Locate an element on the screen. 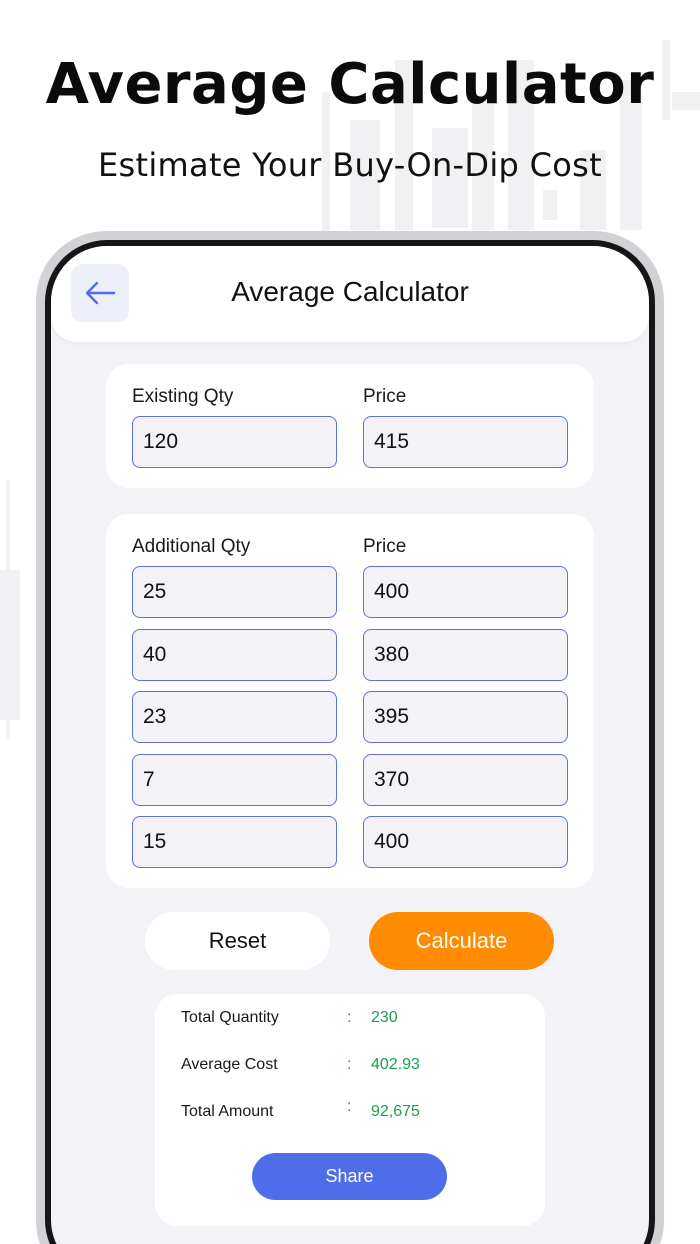 Image resolution: width=700 pixels, height=1244 pixels. reset-button: Reset is located at coordinates (237, 941).